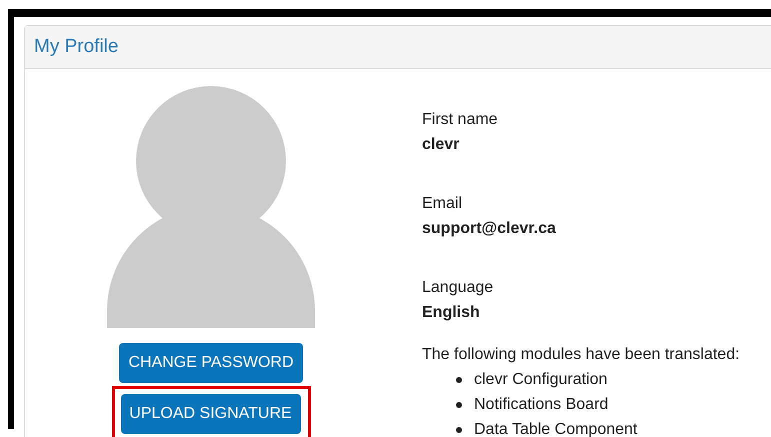 This screenshot has width=771, height=437. I want to click on panel-title: My Profile, so click(76, 47).